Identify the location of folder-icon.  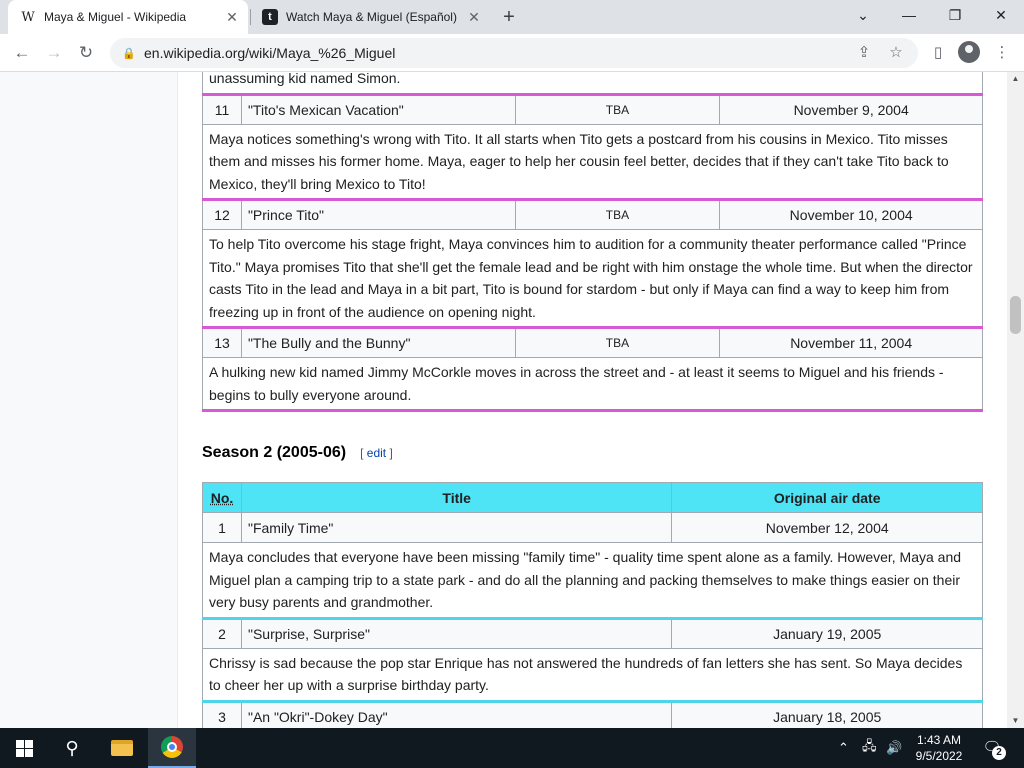
(122, 748).